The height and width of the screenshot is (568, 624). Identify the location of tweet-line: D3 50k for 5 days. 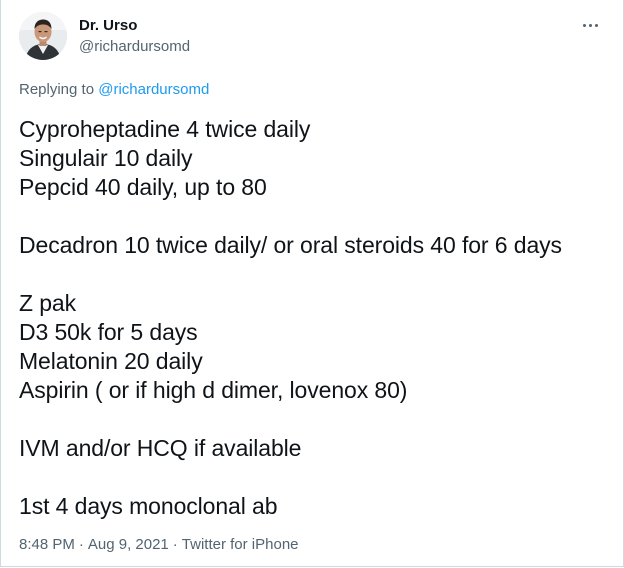
(108, 332).